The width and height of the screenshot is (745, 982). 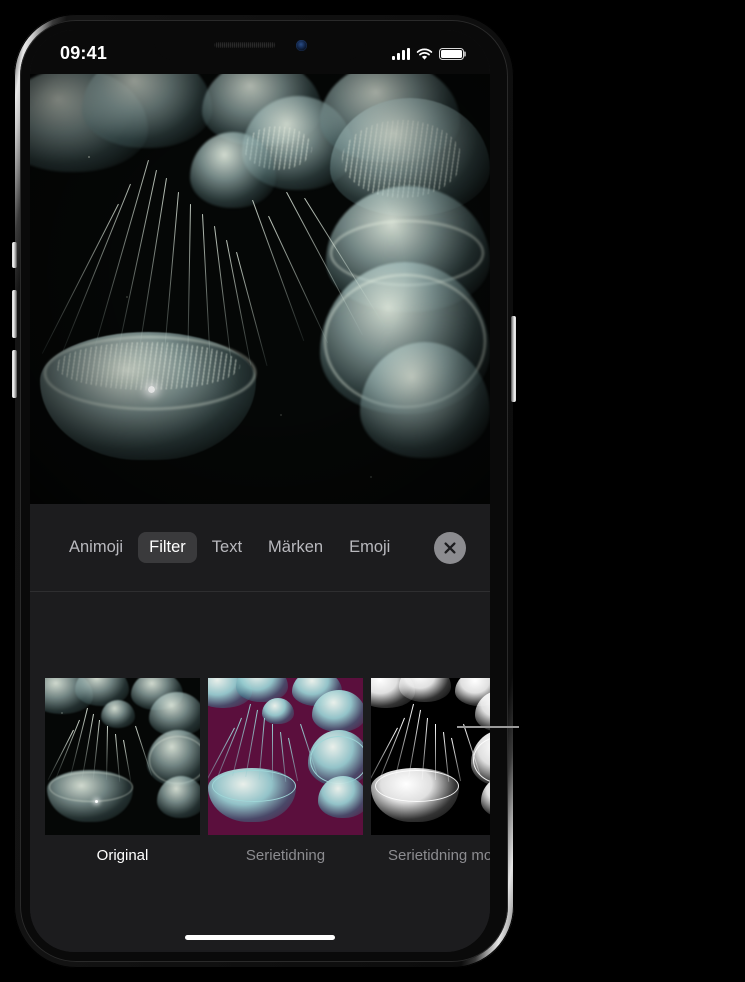 I want to click on wifi-icon, so click(x=424, y=54).